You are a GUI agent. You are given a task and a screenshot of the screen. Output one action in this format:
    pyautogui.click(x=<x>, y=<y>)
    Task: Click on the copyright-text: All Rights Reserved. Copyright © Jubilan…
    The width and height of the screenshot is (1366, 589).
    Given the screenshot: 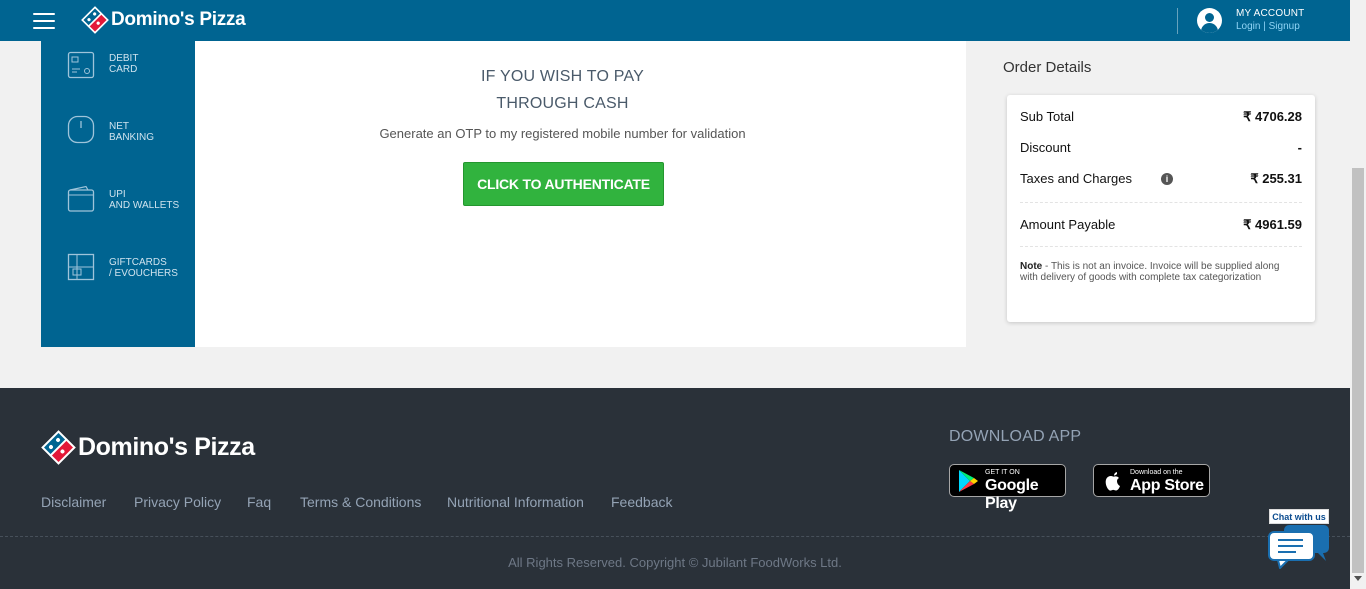 What is the action you would take?
    pyautogui.click(x=675, y=562)
    